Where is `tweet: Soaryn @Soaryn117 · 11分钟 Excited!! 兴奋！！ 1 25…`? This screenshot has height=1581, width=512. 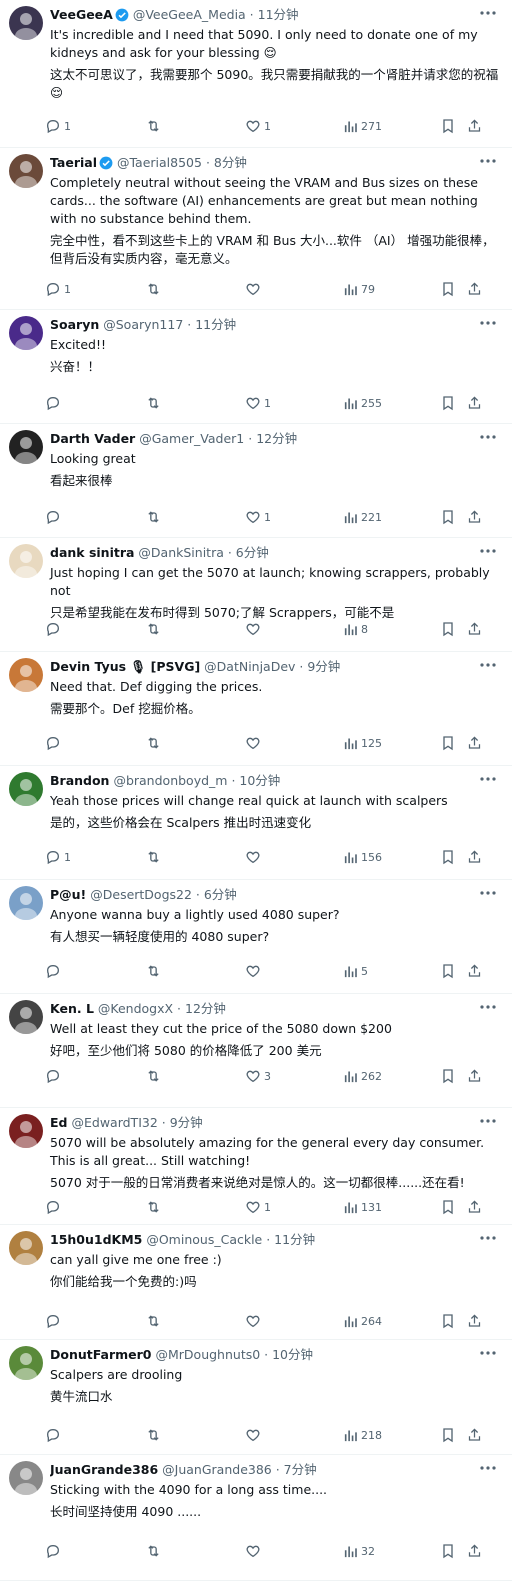
tweet: Soaryn @Soaryn117 · 11分钟 Excited!! 兴奋！！ 1 25… is located at coordinates (256, 367).